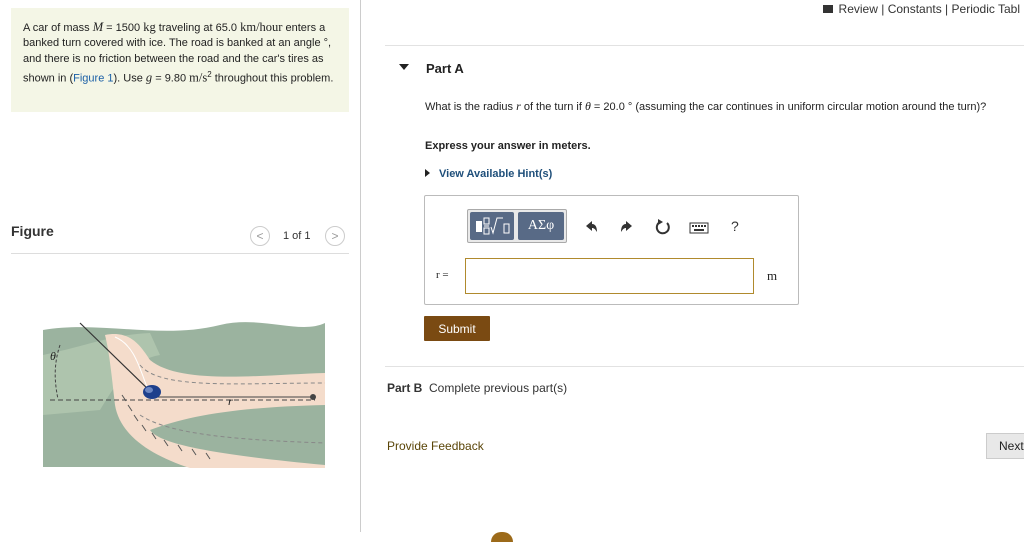 The height and width of the screenshot is (542, 1024). I want to click on keyboard-icon, so click(699, 228).